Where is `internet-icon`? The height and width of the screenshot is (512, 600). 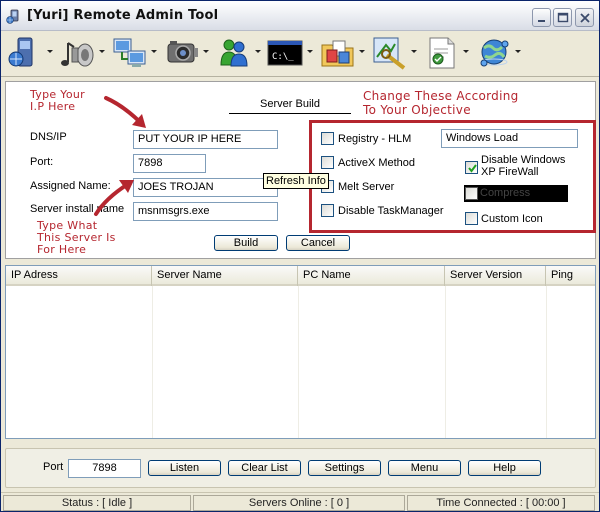 internet-icon is located at coordinates (494, 53).